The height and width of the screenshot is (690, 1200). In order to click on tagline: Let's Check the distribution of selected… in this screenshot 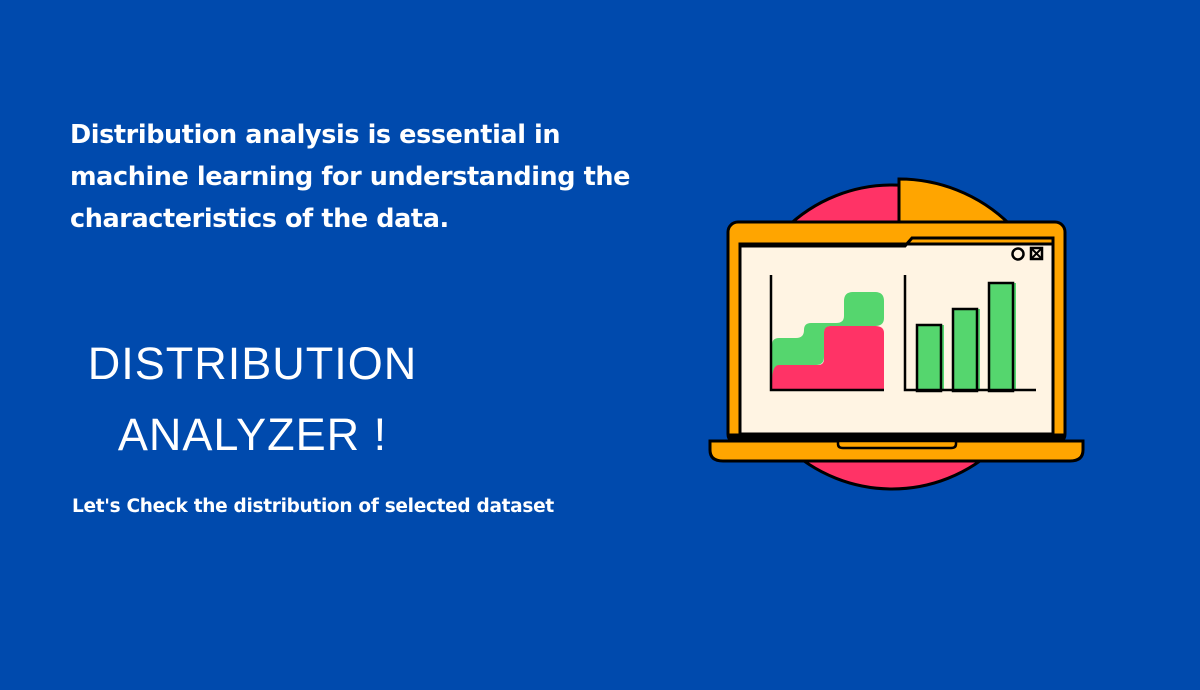, I will do `click(313, 506)`.